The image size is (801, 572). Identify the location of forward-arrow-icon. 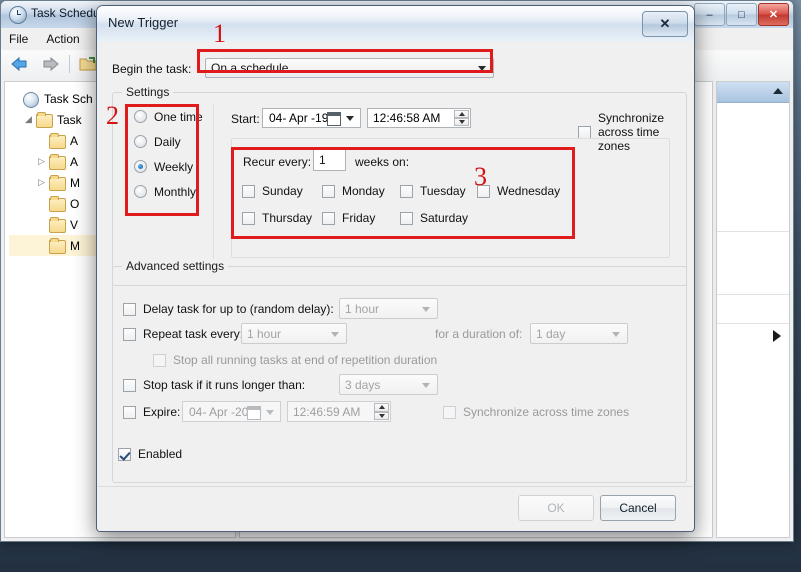
(50, 64).